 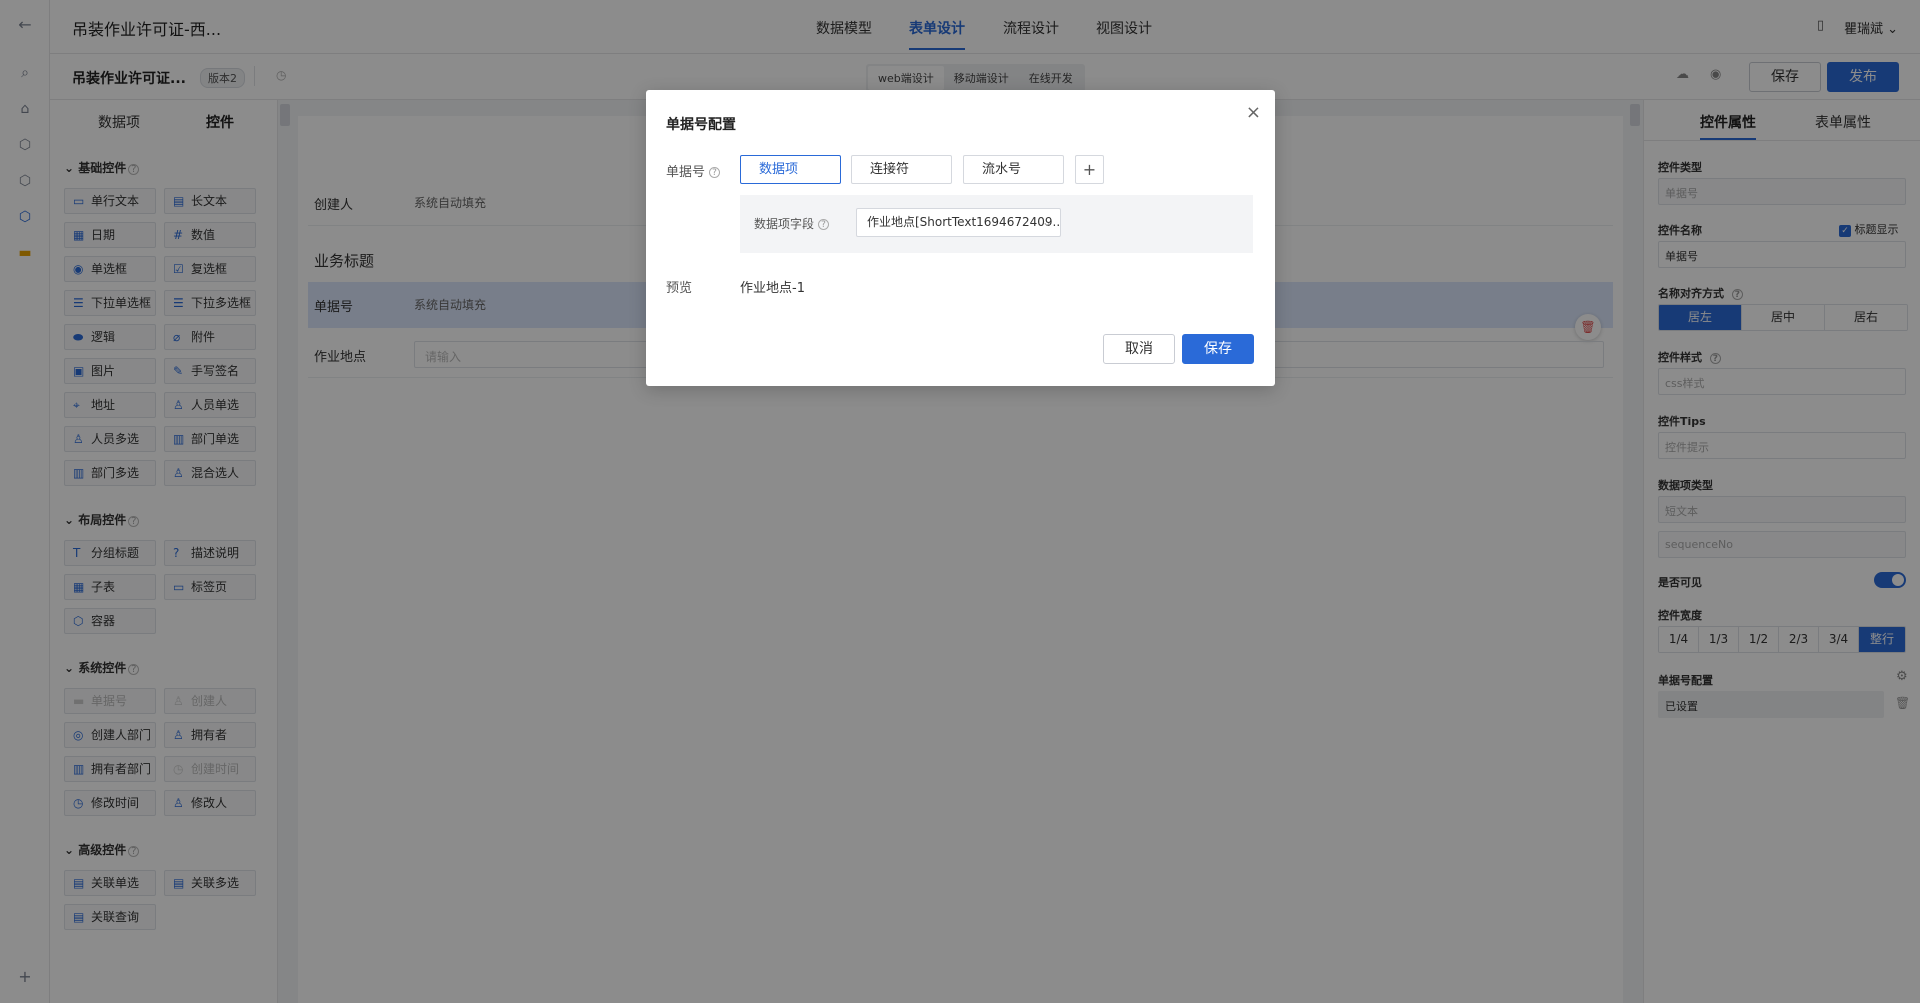 I want to click on data-field-label: 数据项字段?, so click(x=792, y=223).